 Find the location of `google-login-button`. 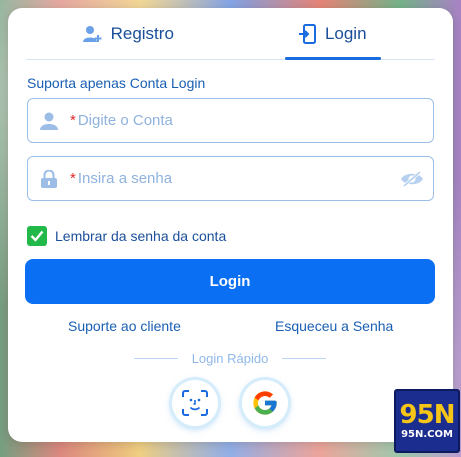

google-login-button is located at coordinates (265, 403).